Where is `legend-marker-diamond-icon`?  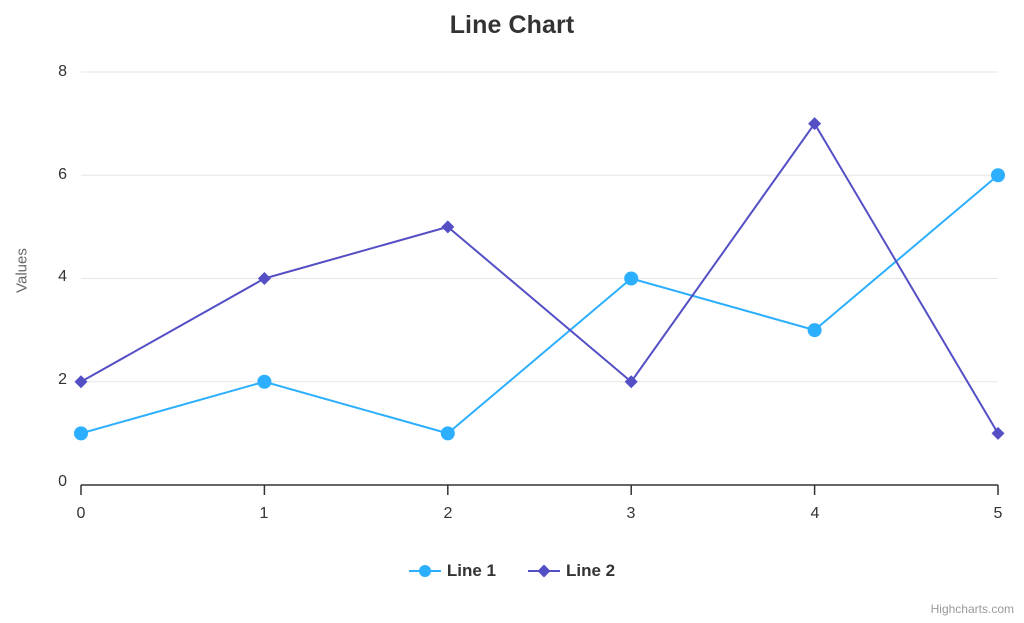
legend-marker-diamond-icon is located at coordinates (544, 571).